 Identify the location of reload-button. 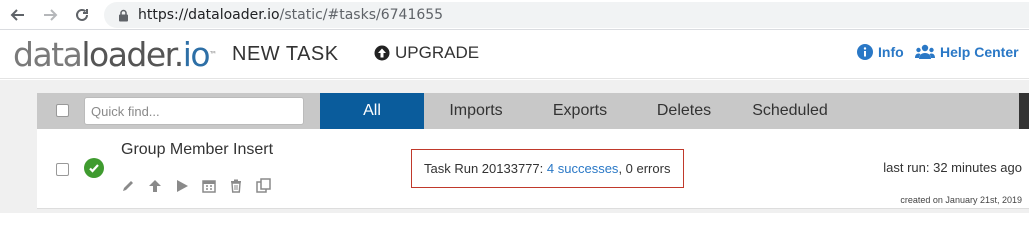
(82, 15).